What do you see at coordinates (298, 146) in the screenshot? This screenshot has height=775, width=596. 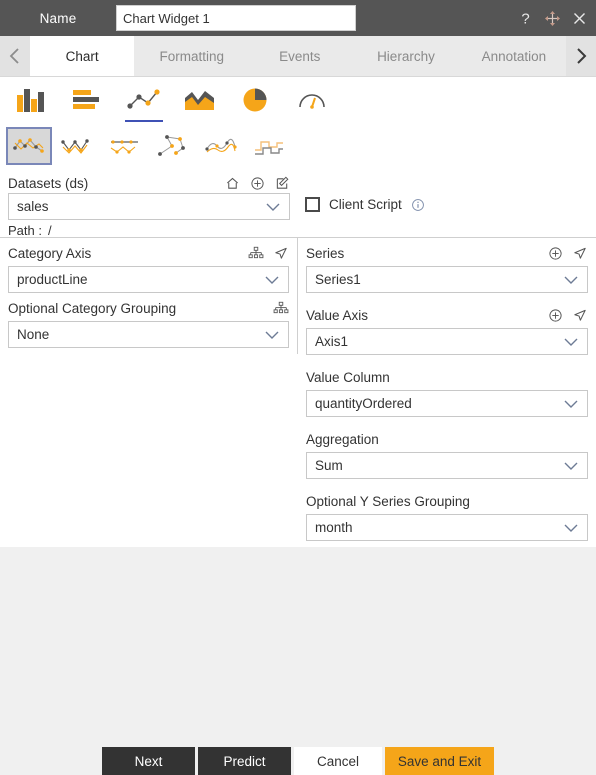 I see `chart-subtype-toolbar` at bounding box center [298, 146].